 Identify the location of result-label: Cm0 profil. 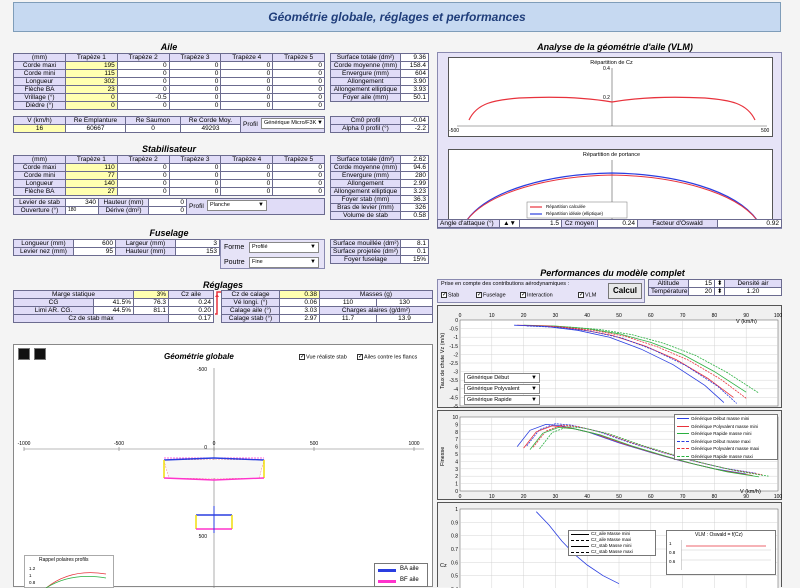
(365, 120).